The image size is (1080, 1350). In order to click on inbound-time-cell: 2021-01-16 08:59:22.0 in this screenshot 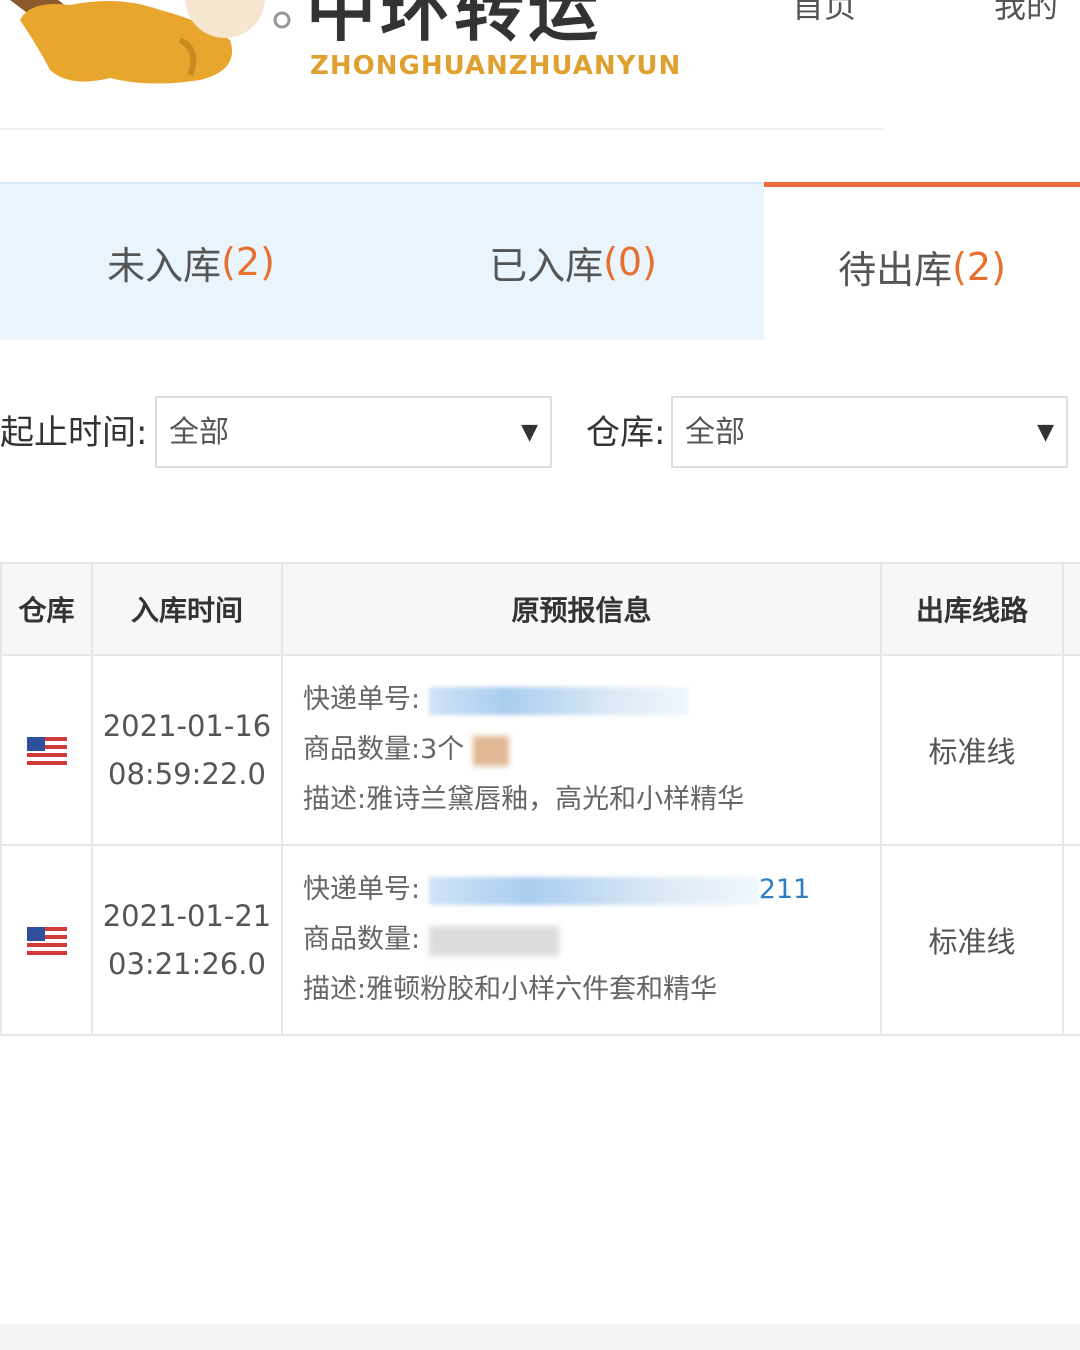, I will do `click(187, 750)`.